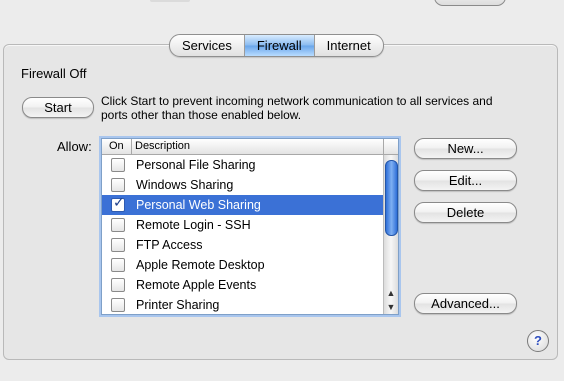 This screenshot has width=564, height=381. I want to click on scroll-thumb, so click(391, 198).